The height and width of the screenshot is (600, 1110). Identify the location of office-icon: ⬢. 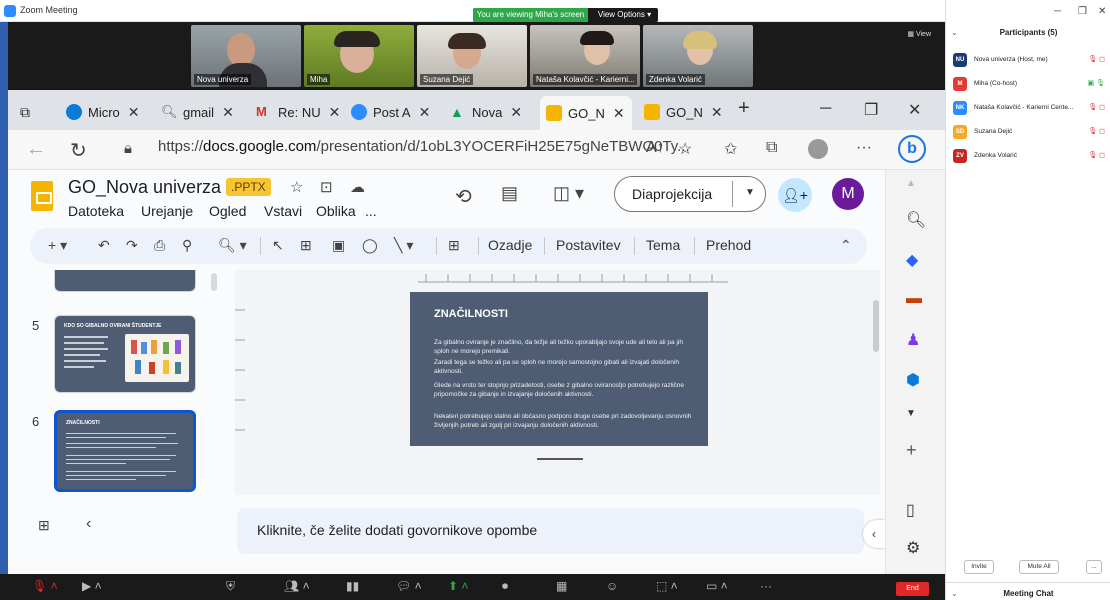
(913, 380).